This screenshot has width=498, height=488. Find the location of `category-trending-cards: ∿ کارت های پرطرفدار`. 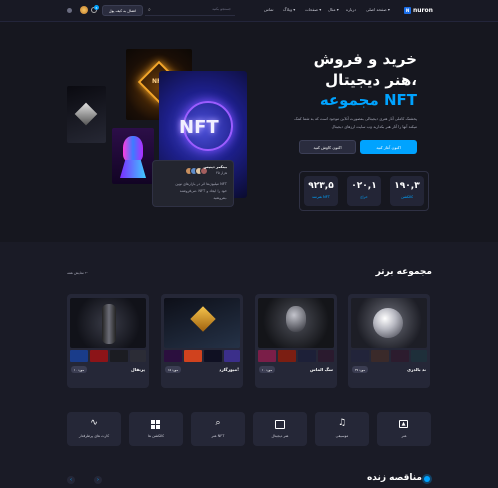

category-trending-cards: ∿ کارت های پرطرفدار is located at coordinates (94, 429).